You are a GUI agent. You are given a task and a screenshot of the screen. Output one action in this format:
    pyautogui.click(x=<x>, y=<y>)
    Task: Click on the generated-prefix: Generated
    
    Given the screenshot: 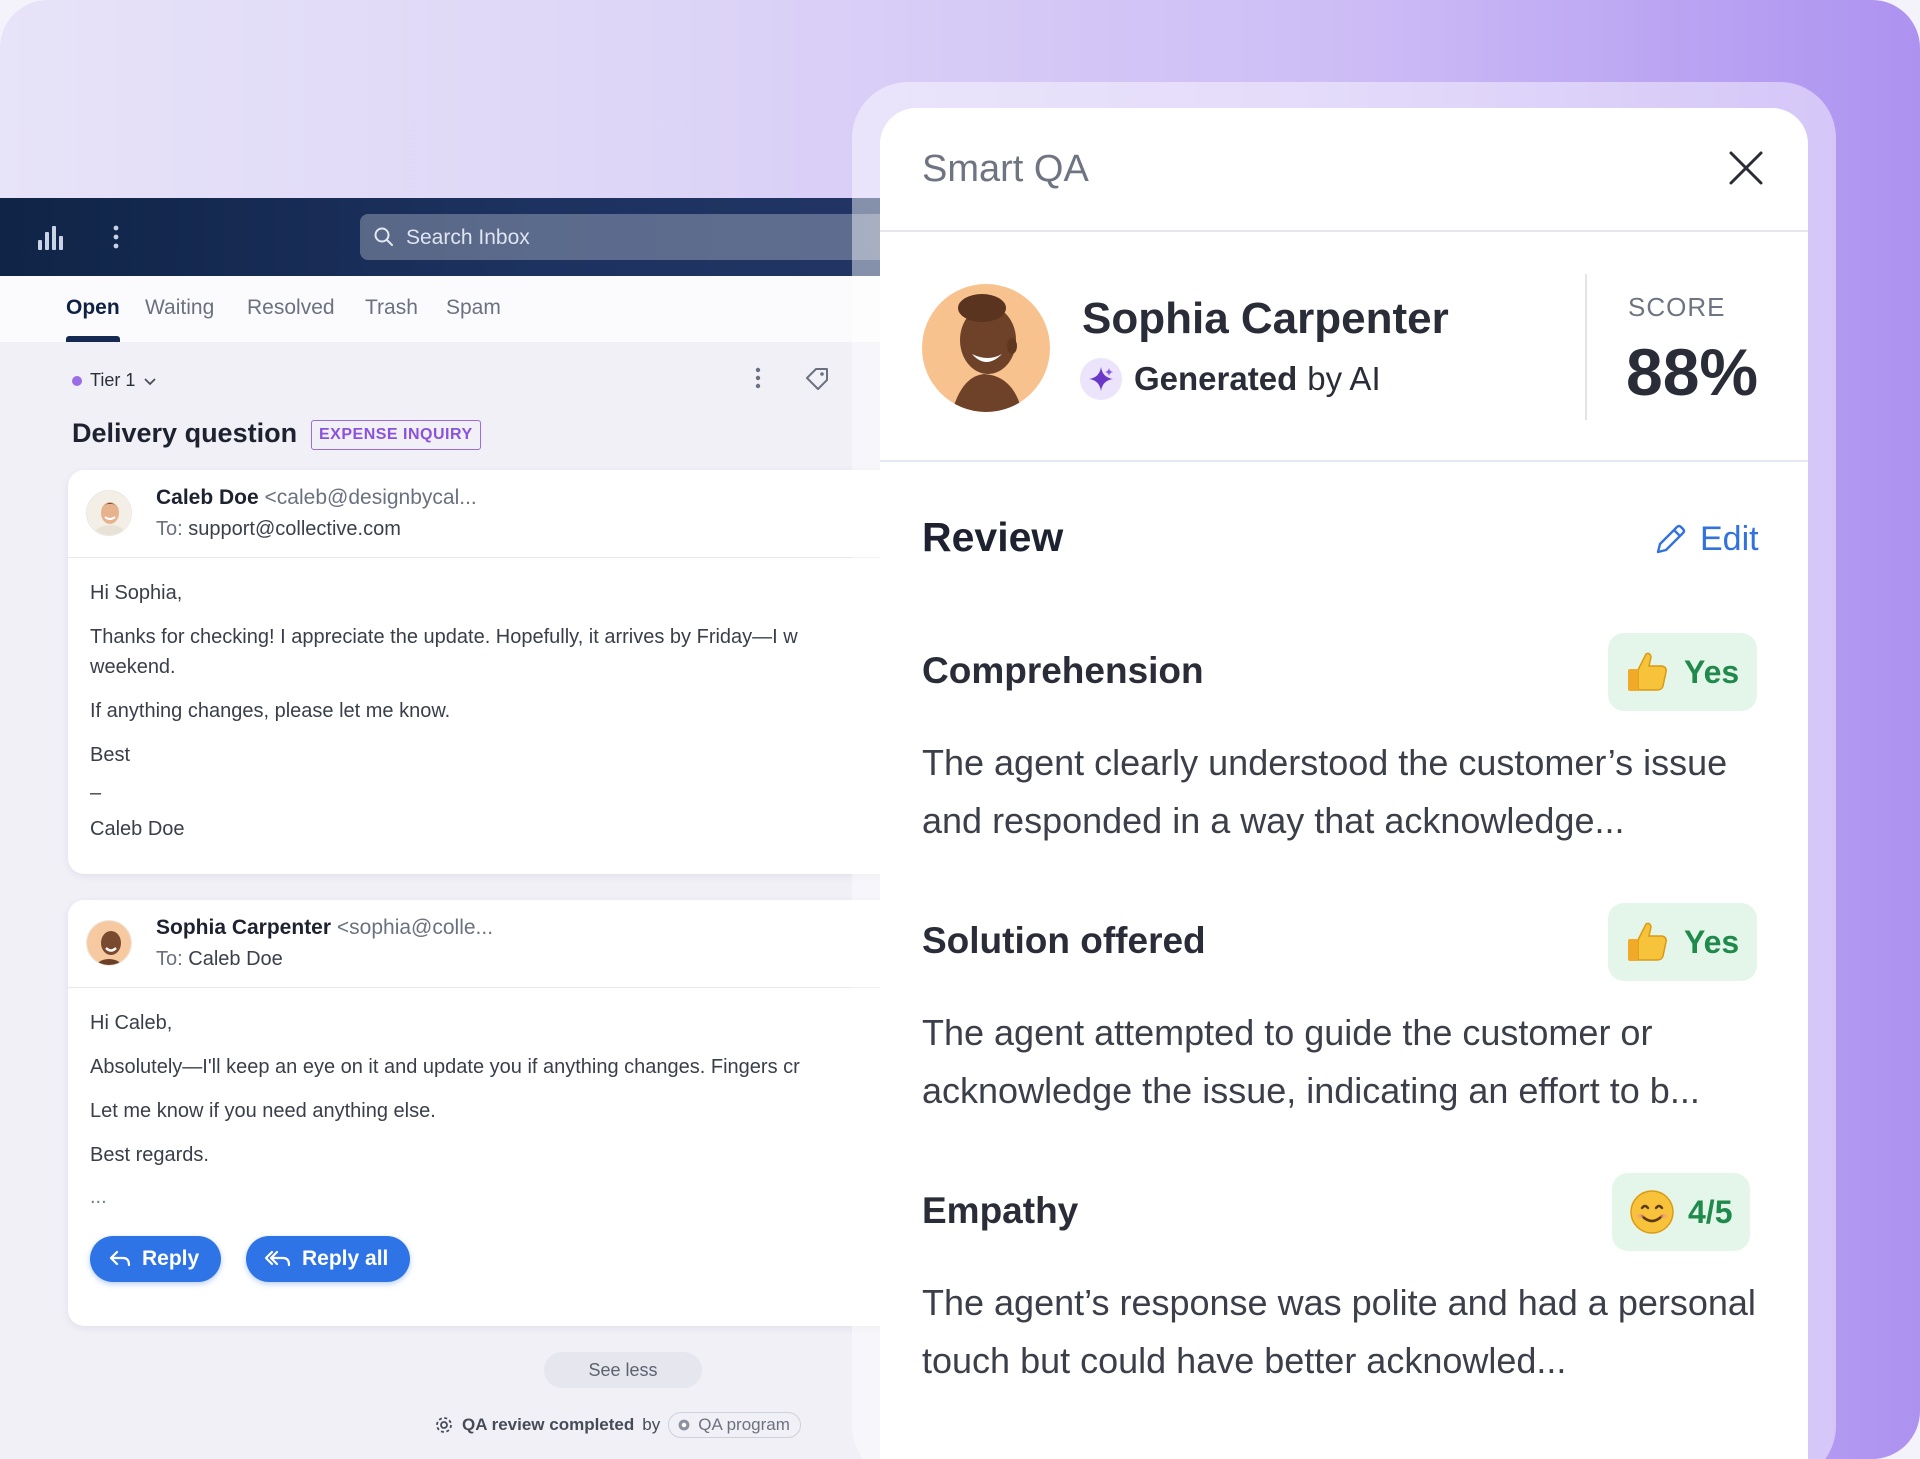 What is the action you would take?
    pyautogui.click(x=1216, y=378)
    